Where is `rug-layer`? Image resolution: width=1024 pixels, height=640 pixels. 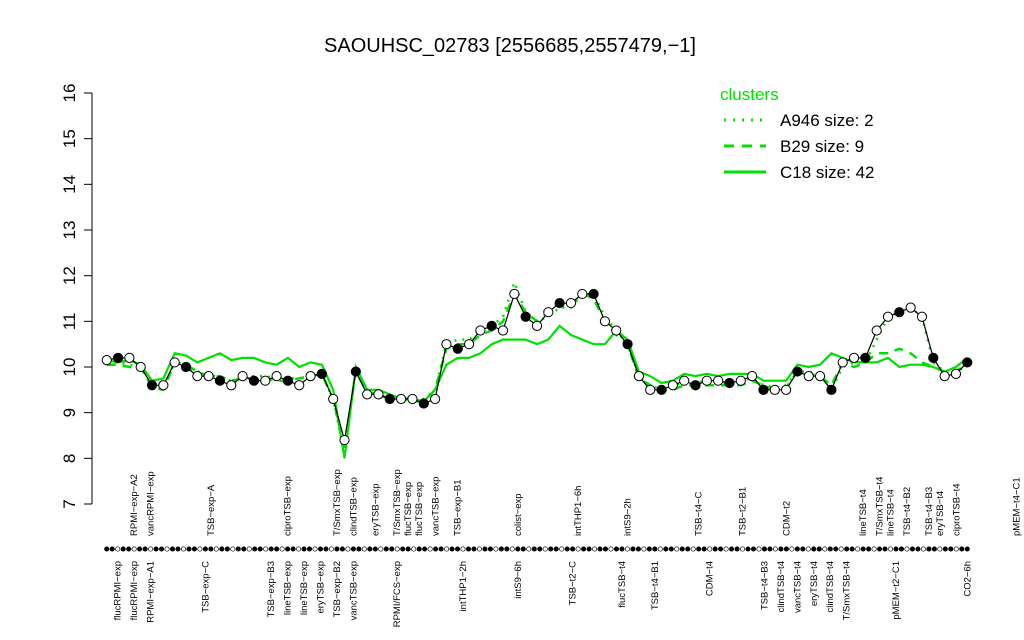
rug-layer is located at coordinates (537, 549).